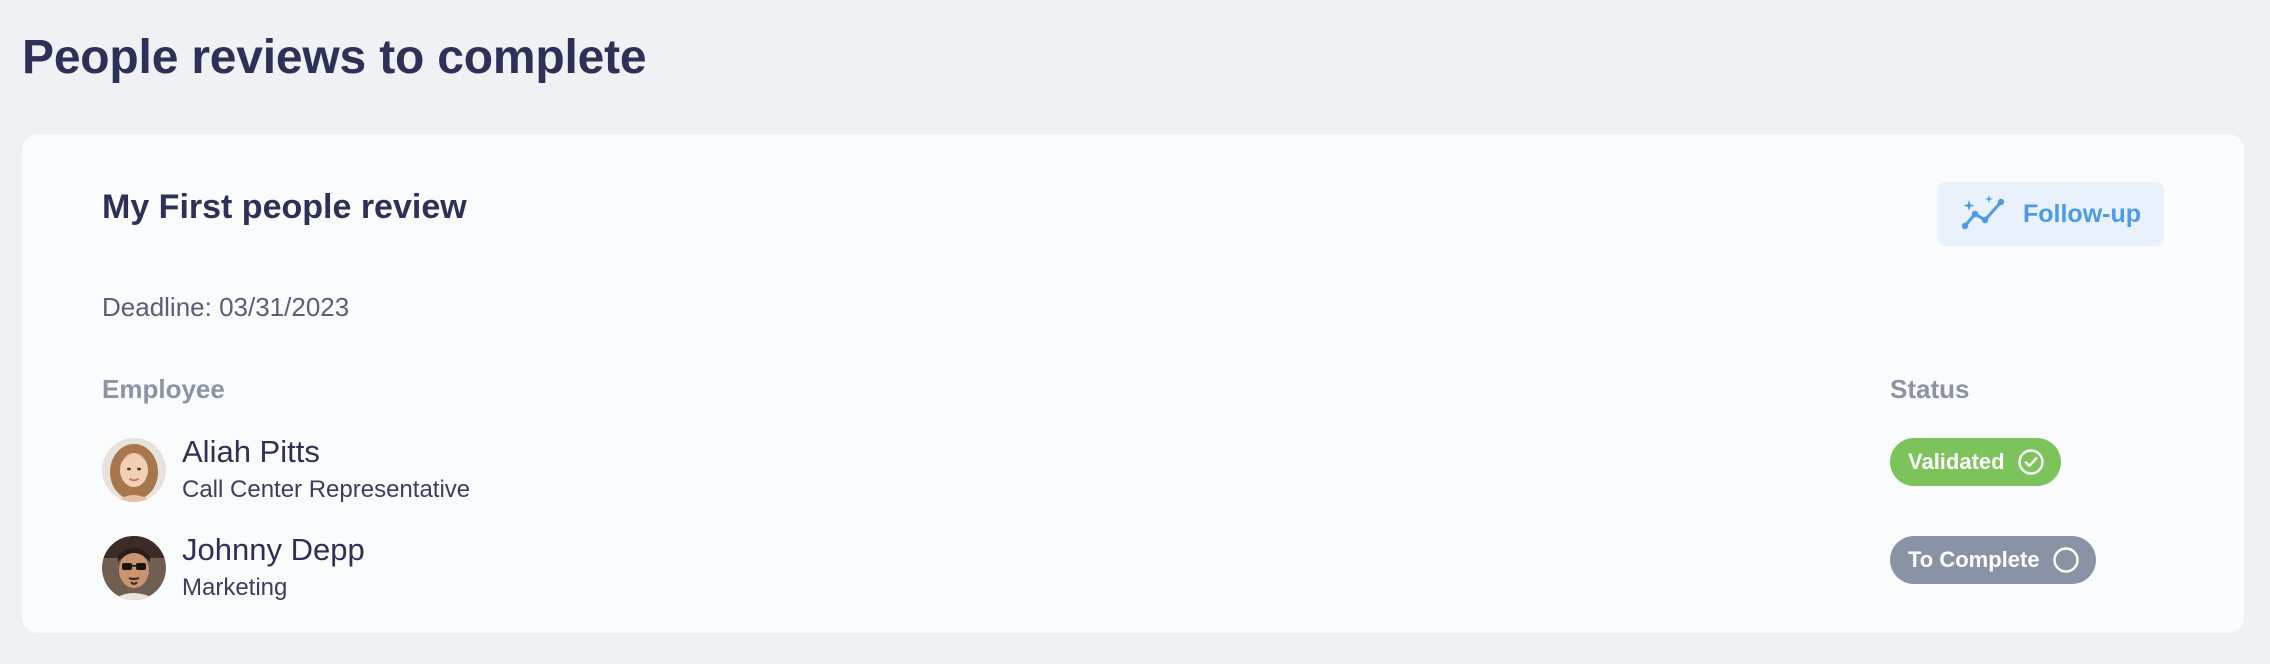 The image size is (2270, 664). Describe the element at coordinates (1974, 559) in the screenshot. I see `status-label: To Complete` at that location.